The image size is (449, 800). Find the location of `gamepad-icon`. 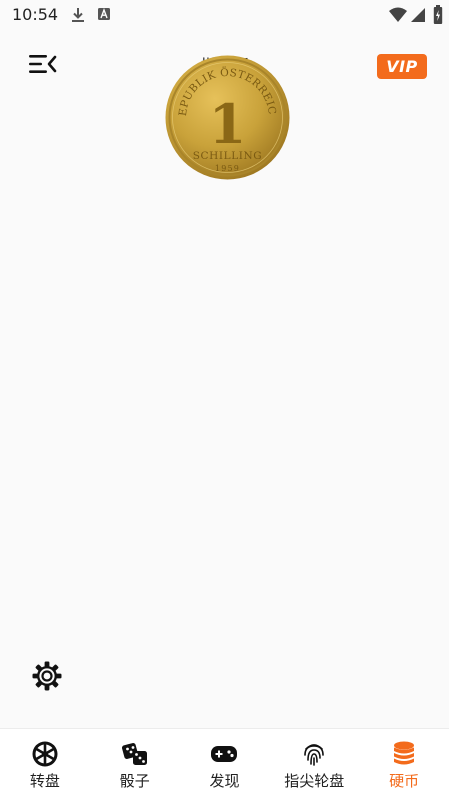

gamepad-icon is located at coordinates (224, 754).